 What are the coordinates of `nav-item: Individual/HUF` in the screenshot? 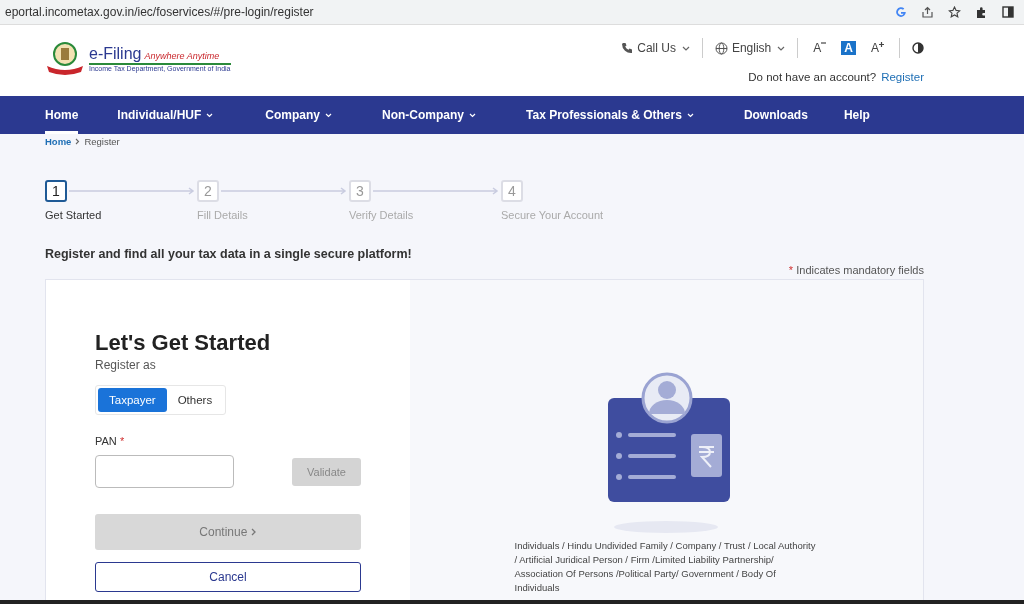 It's located at (165, 115).